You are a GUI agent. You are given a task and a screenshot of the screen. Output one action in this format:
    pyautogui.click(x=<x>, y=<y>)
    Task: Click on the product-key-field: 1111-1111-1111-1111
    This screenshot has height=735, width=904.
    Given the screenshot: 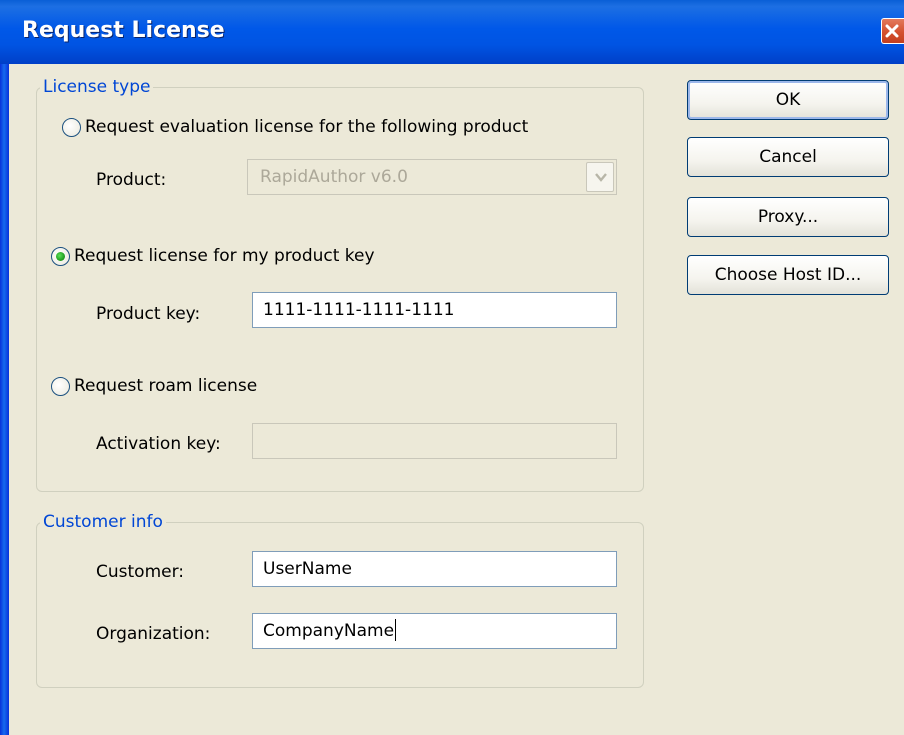 What is the action you would take?
    pyautogui.click(x=434, y=310)
    